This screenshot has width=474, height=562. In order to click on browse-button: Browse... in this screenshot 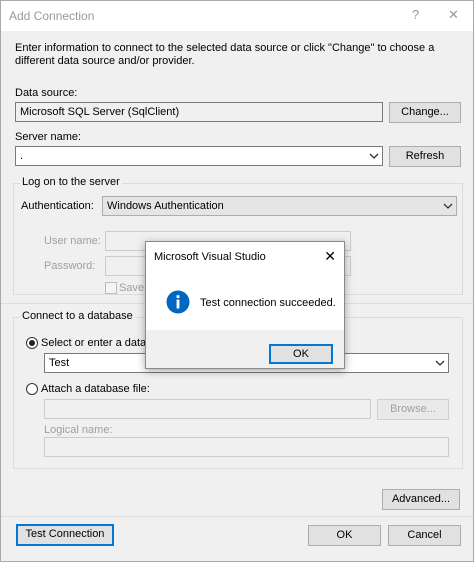, I will do `click(413, 409)`.